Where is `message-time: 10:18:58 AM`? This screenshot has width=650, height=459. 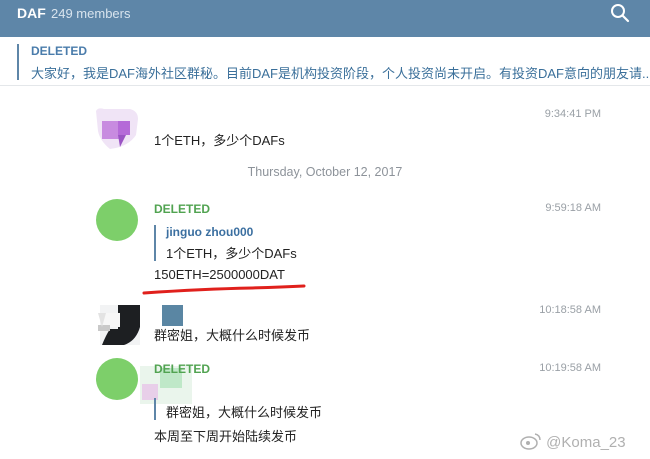
message-time: 10:18:58 AM is located at coordinates (570, 310).